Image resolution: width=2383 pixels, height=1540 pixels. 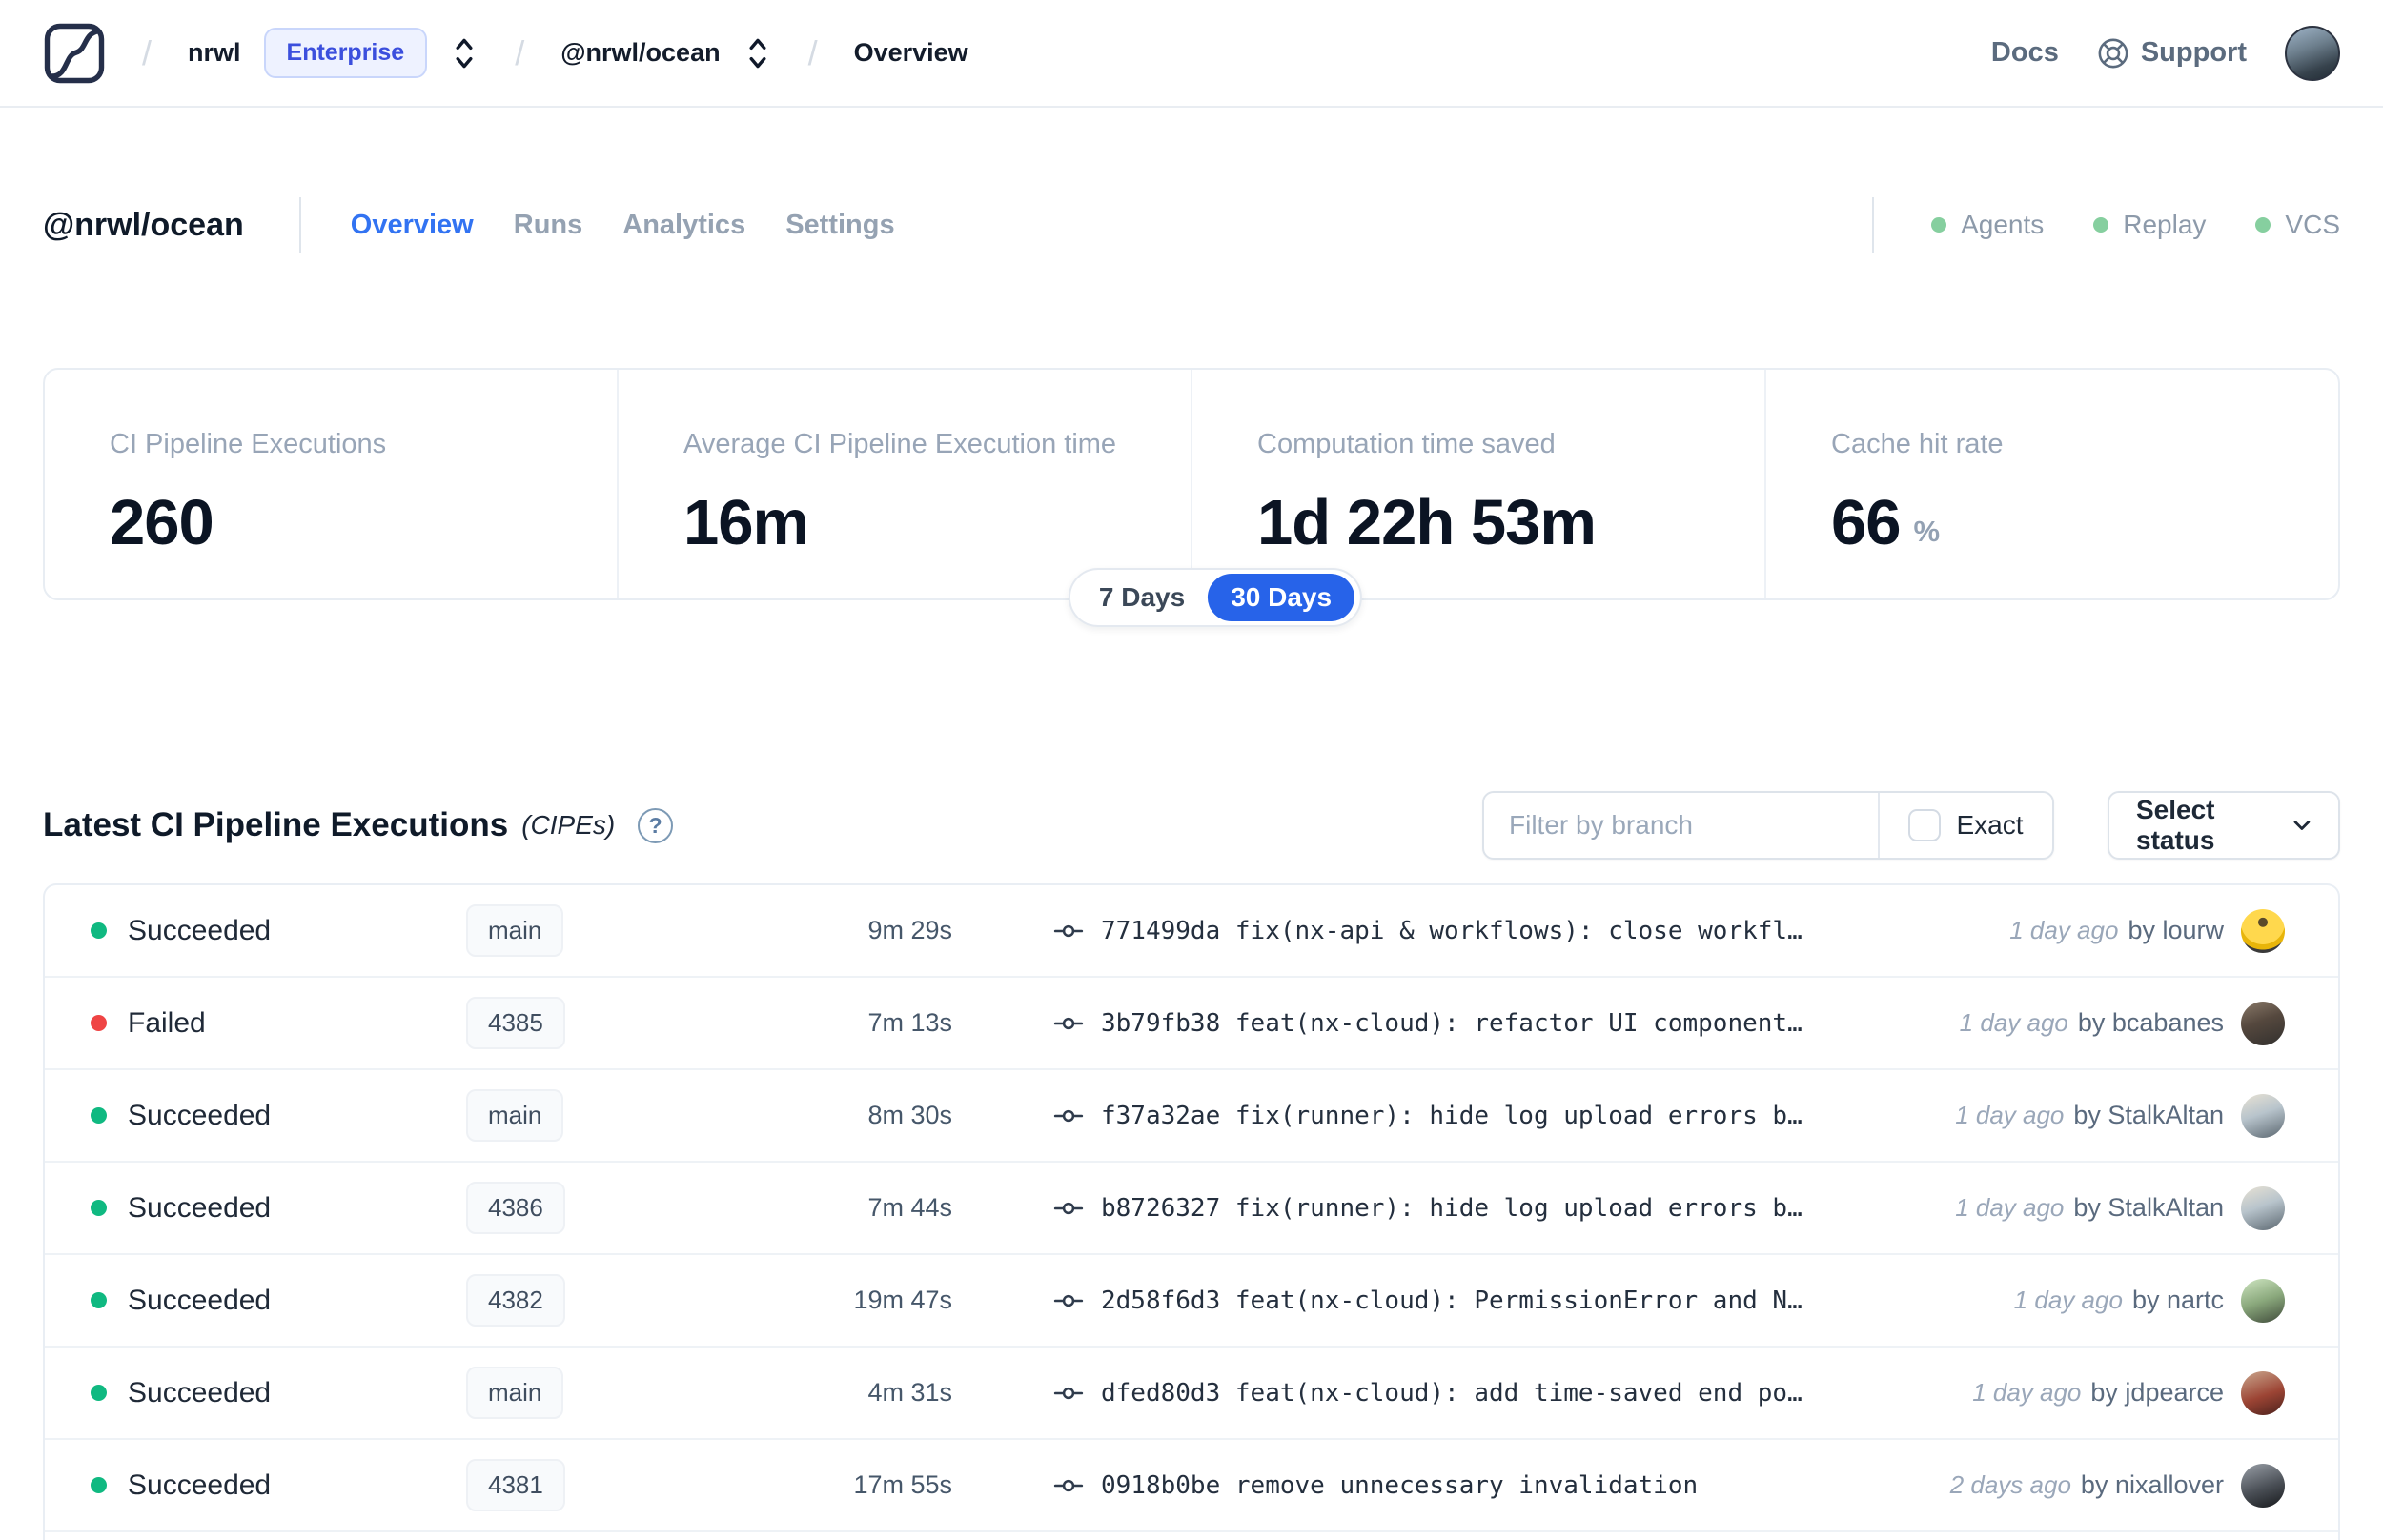 I want to click on range-30-days: 30 Days, so click(x=1282, y=597).